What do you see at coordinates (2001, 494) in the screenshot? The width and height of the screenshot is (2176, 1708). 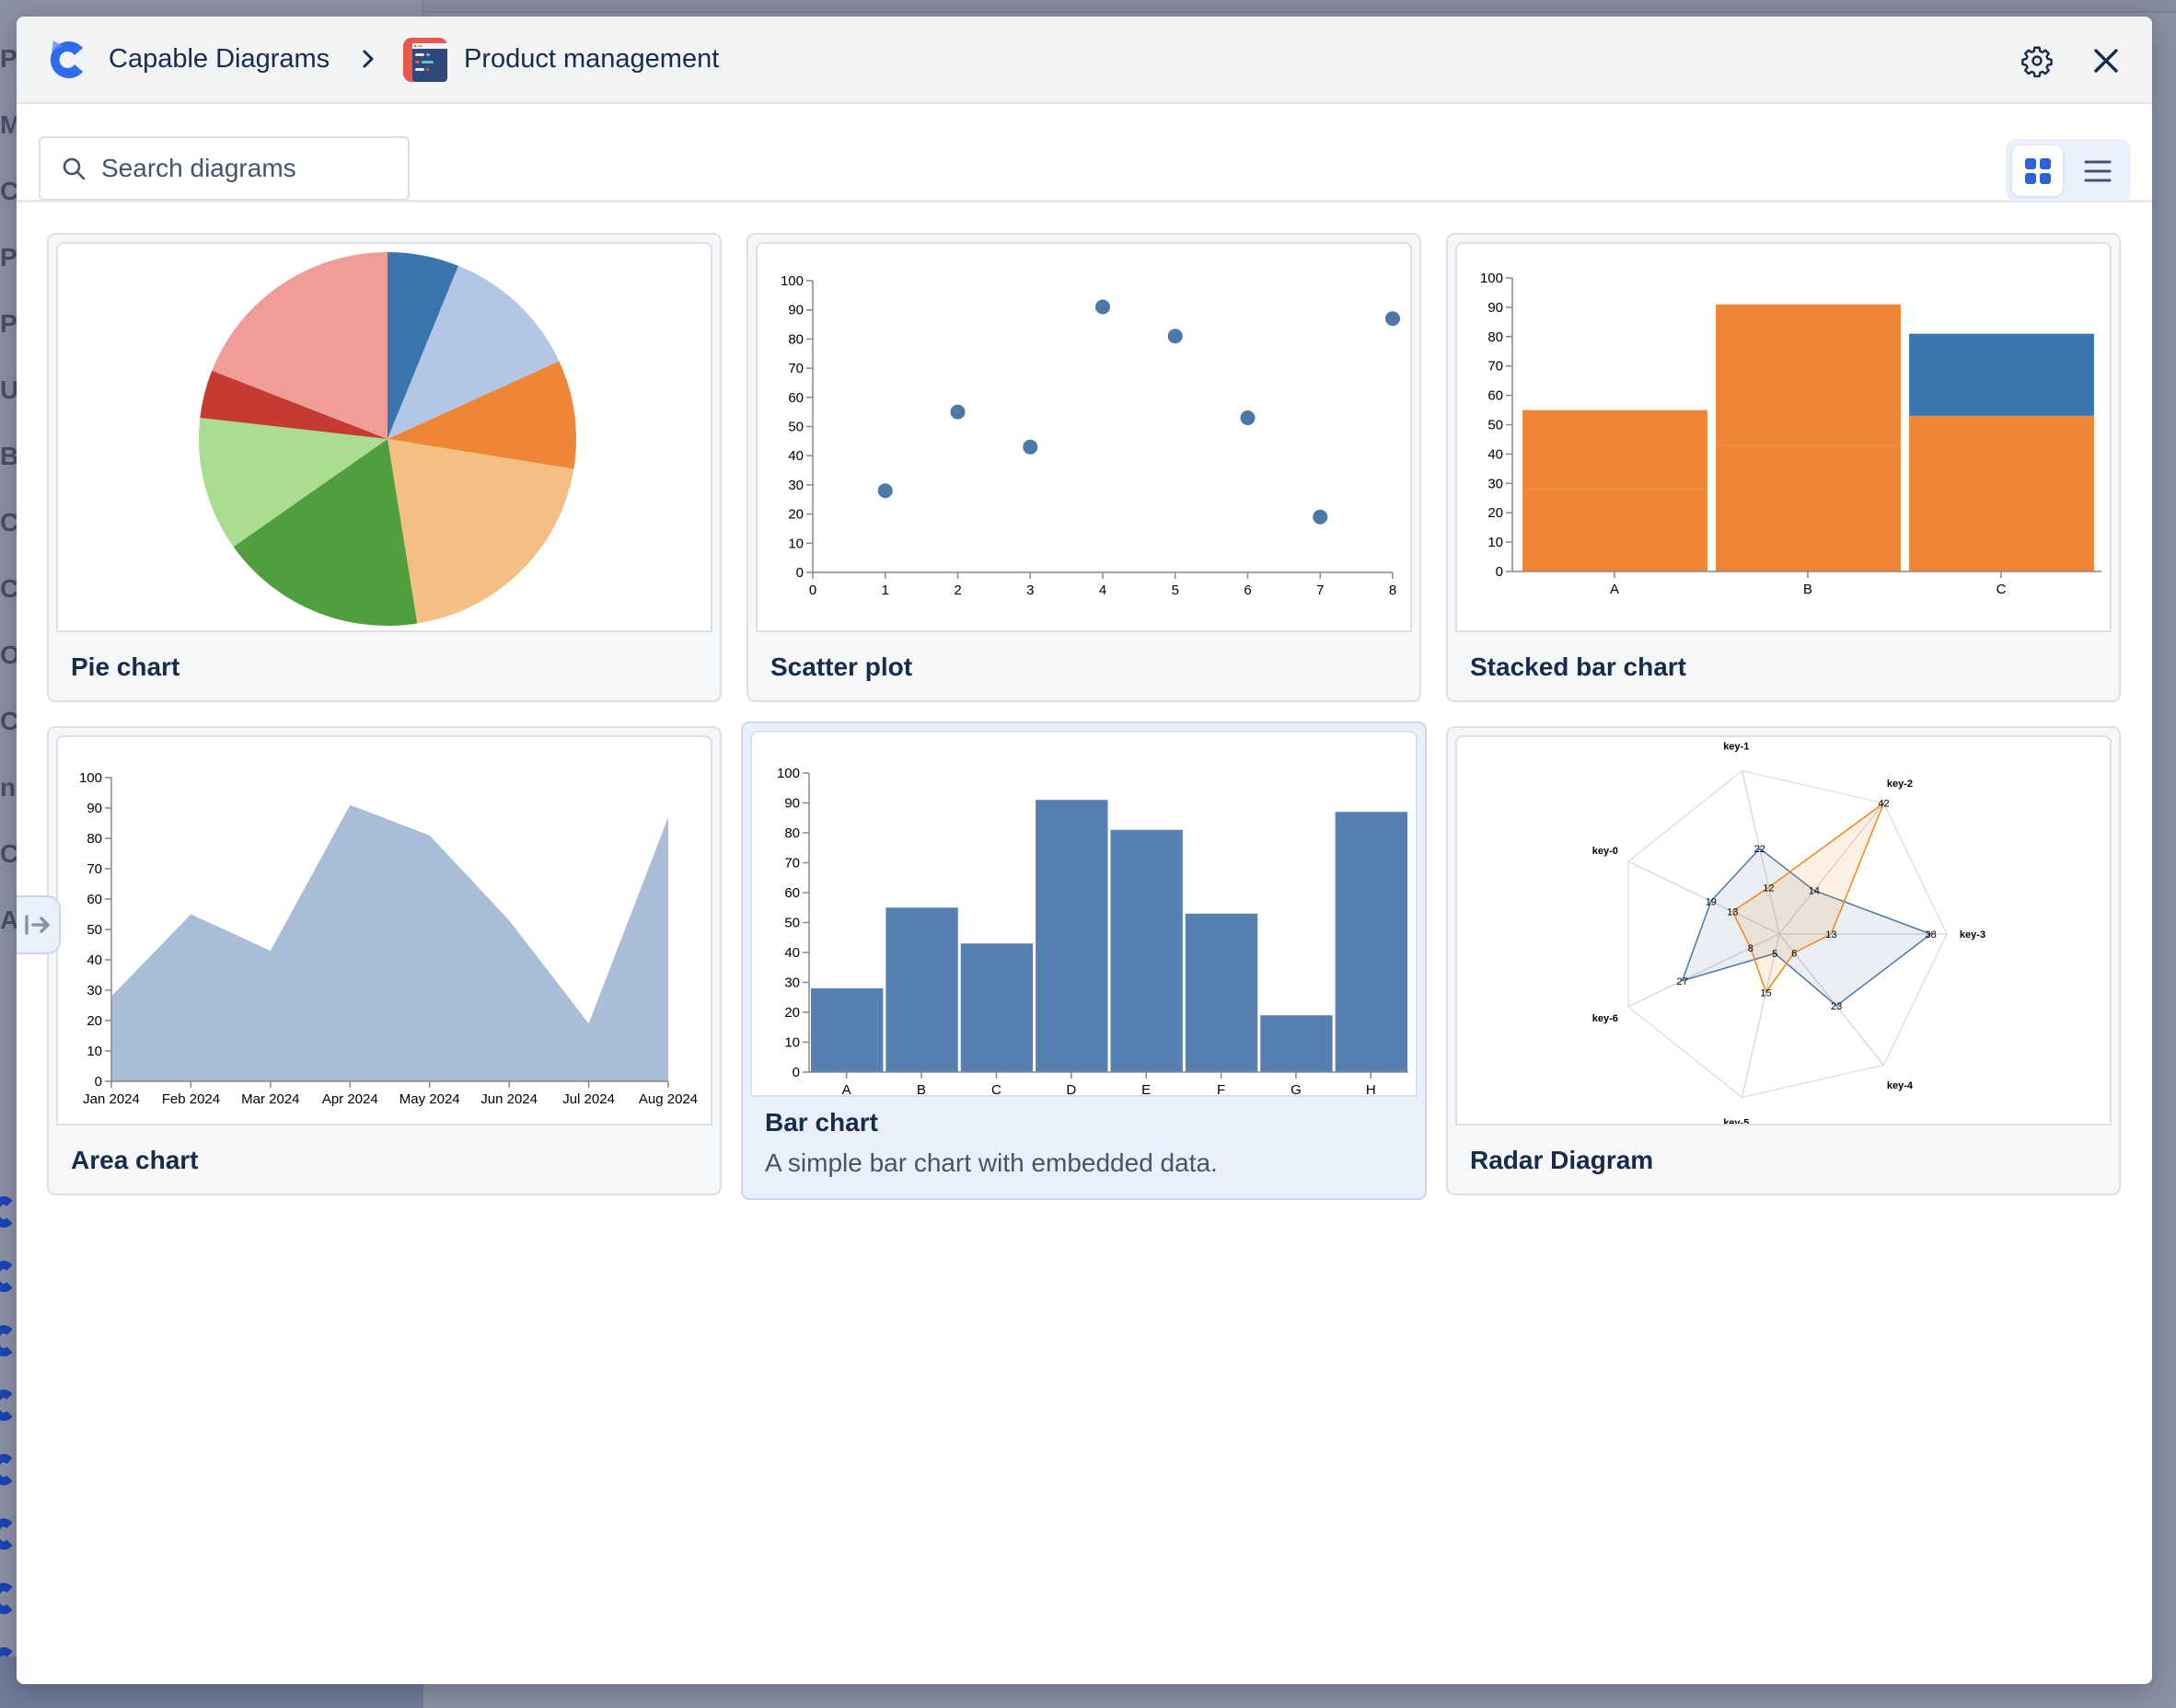 I see `bar-C-orange-high` at bounding box center [2001, 494].